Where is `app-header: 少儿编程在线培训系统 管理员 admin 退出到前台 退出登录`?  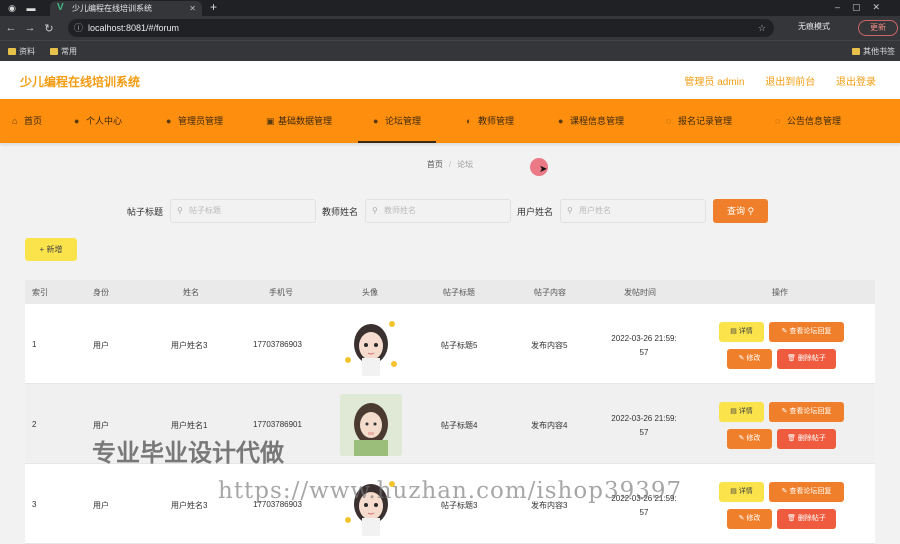 app-header: 少儿编程在线培训系统 管理员 admin 退出到前台 退出登录 is located at coordinates (450, 80).